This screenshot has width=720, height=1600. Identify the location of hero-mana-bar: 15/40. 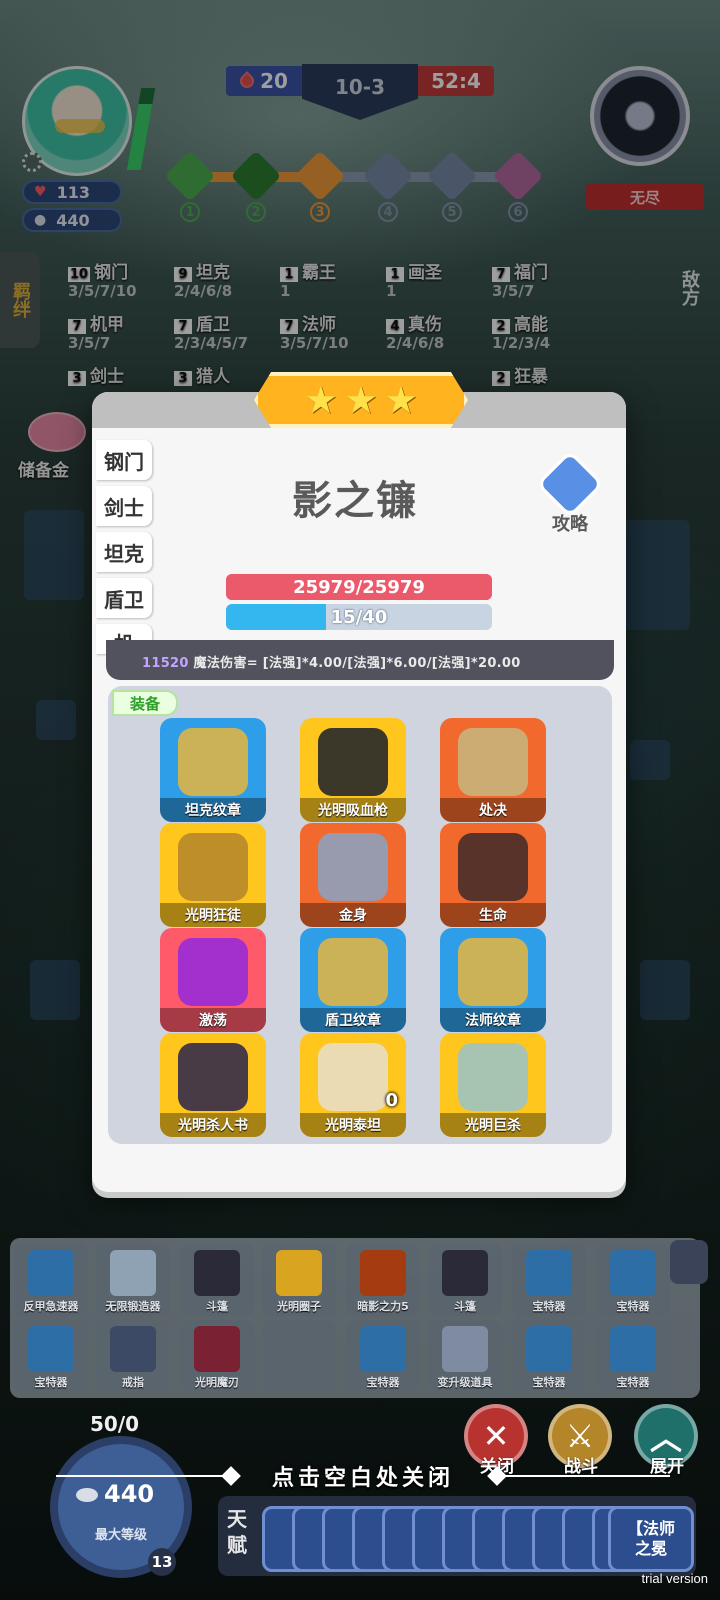
(359, 617).